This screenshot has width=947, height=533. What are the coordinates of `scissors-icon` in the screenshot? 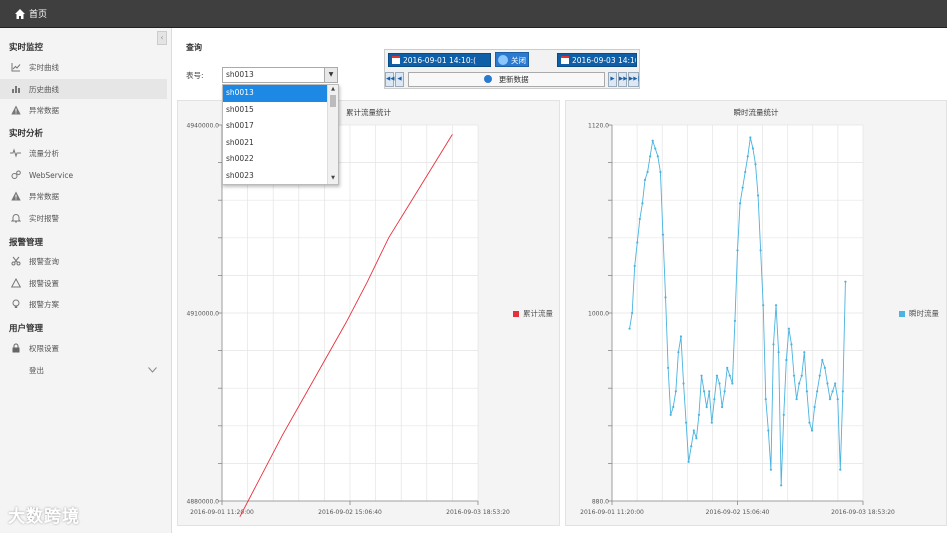 It's located at (15, 261).